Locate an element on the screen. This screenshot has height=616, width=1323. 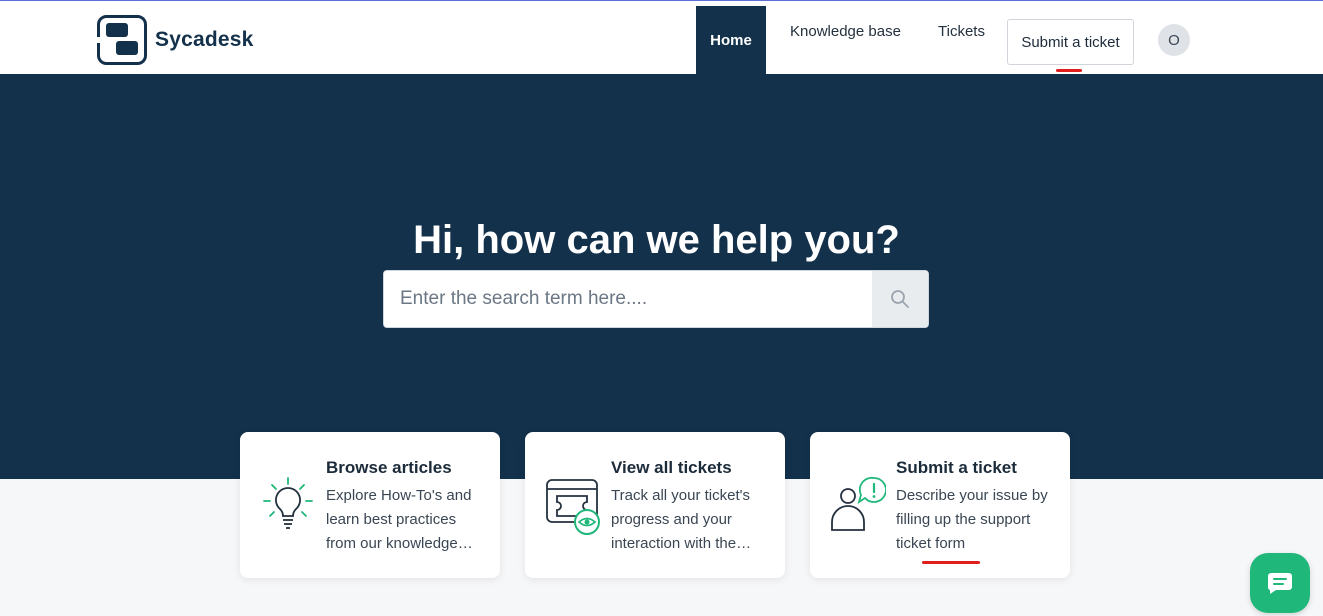
avatar: O is located at coordinates (1174, 40).